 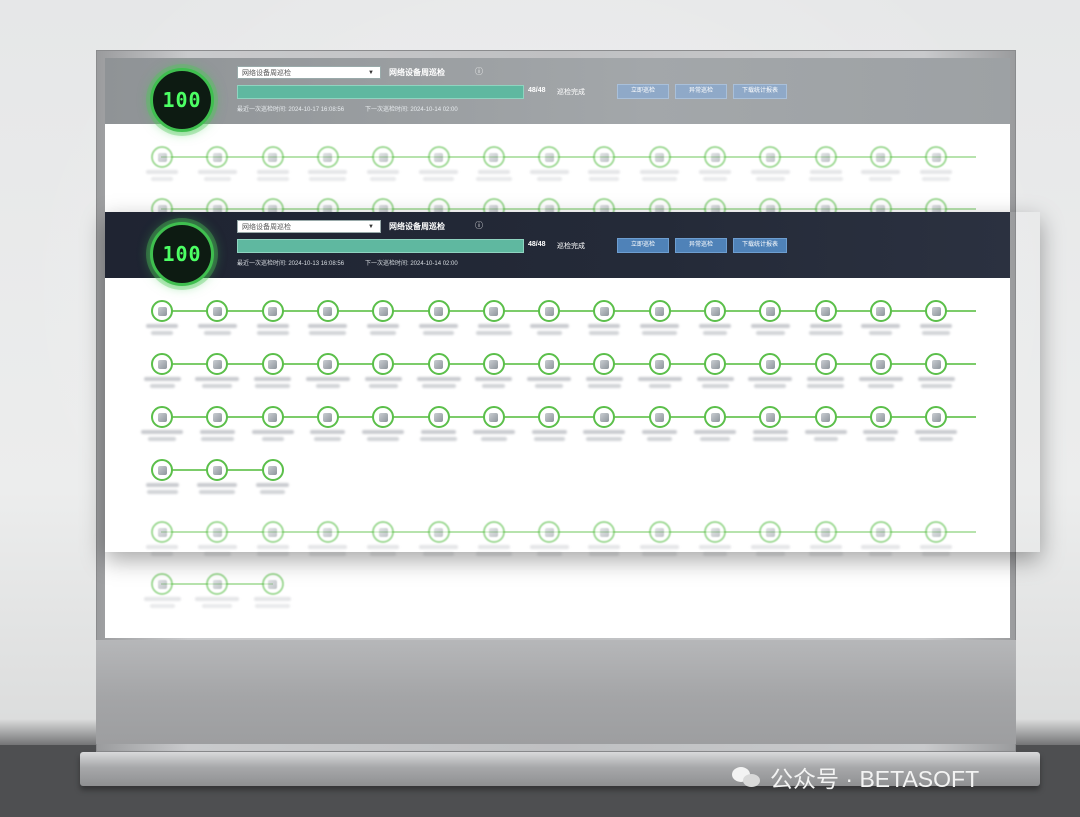 What do you see at coordinates (417, 72) in the screenshot?
I see `task-title: 网络设备周巡检` at bounding box center [417, 72].